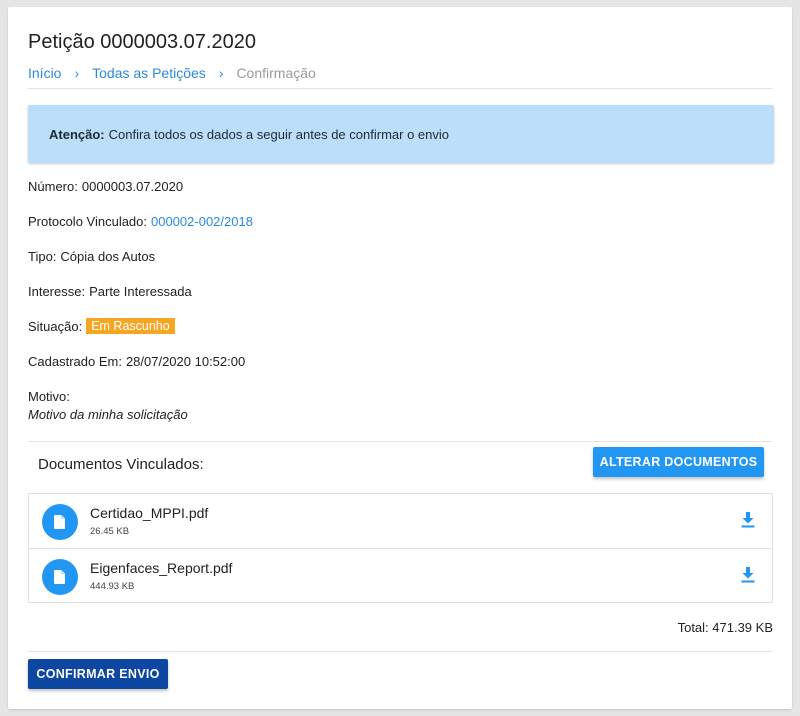 The height and width of the screenshot is (716, 800). Describe the element at coordinates (112, 586) in the screenshot. I see `document-size: 444.93 KB` at that location.